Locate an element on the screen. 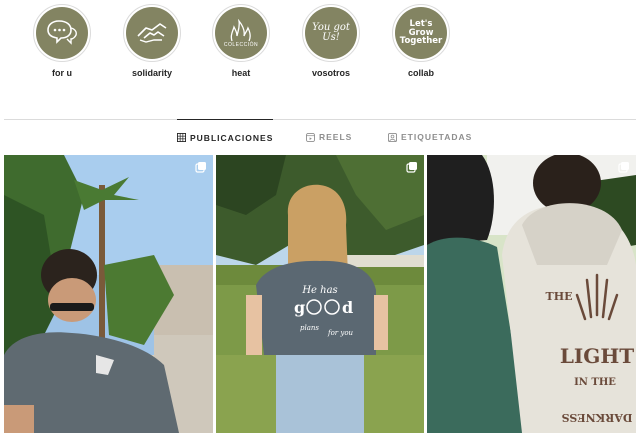  highlight-cover-text: Let's Grow Together is located at coordinates (421, 33).